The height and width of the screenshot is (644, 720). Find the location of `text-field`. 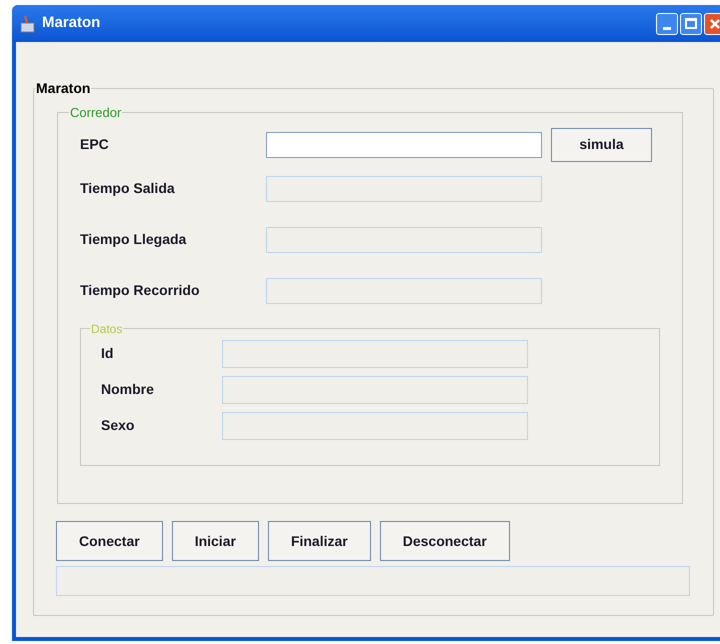

text-field is located at coordinates (404, 145).